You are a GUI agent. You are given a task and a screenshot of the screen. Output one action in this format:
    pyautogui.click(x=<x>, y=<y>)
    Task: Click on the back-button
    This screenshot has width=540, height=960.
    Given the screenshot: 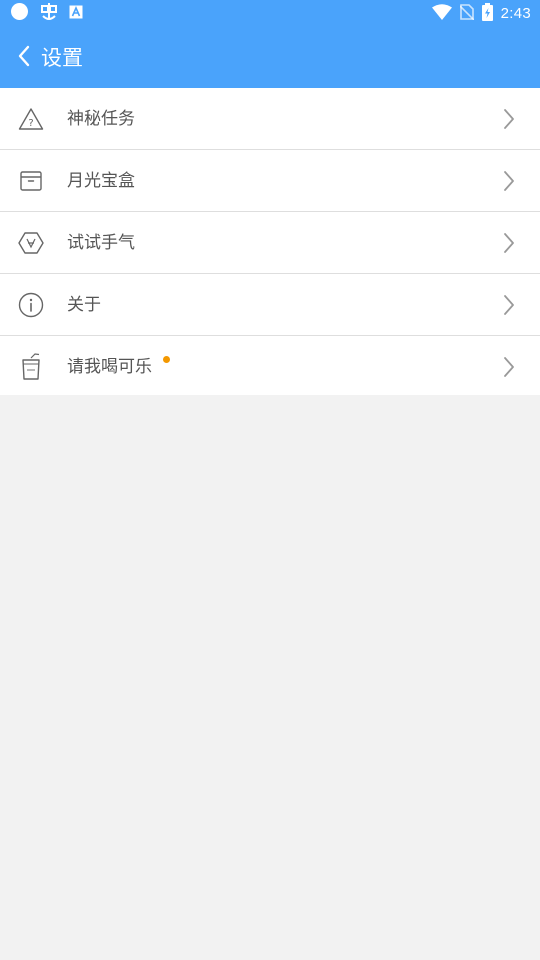 What is the action you would take?
    pyautogui.click(x=24, y=58)
    